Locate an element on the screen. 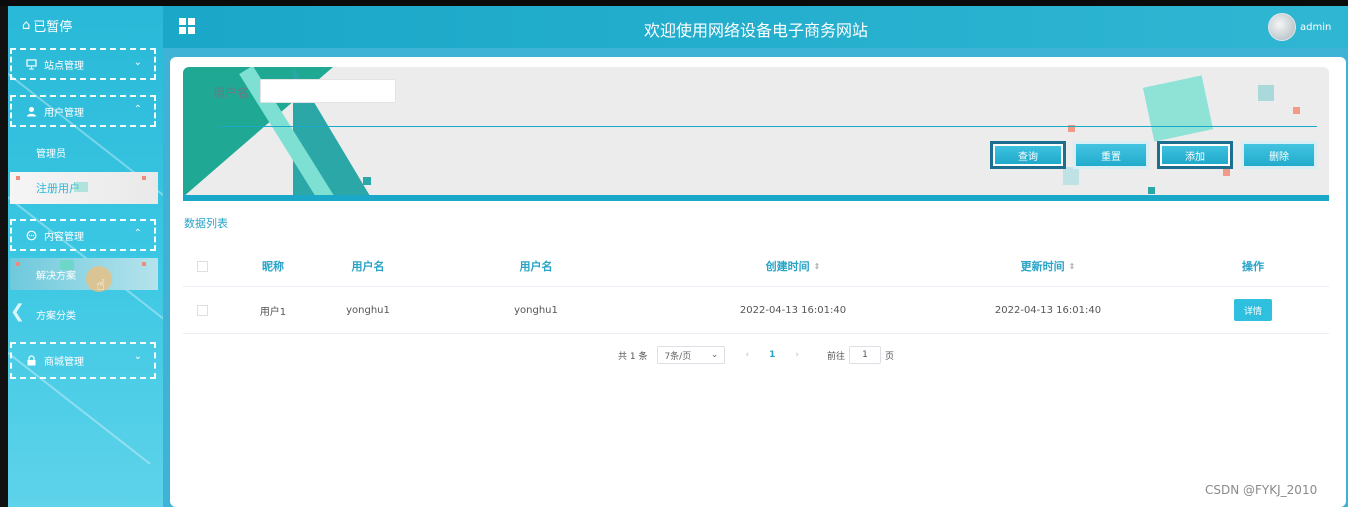 The image size is (1348, 507). sidebar-title: ⌂ 已暂停 is located at coordinates (47, 25).